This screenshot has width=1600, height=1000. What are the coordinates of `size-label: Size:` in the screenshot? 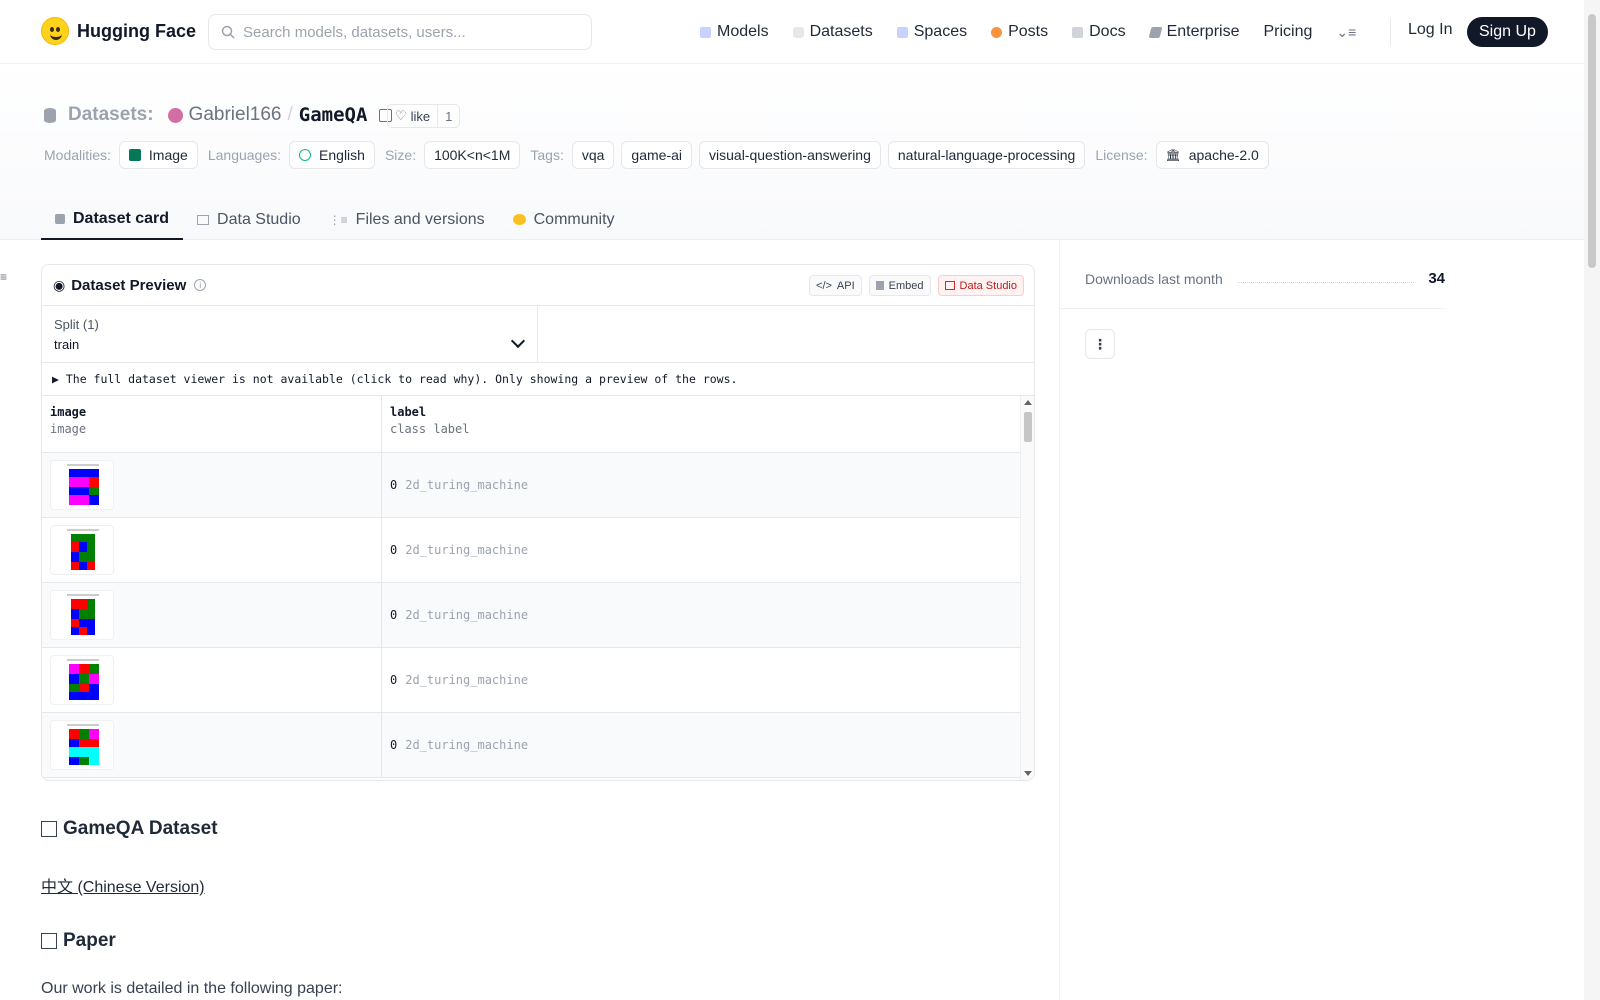 It's located at (400, 155).